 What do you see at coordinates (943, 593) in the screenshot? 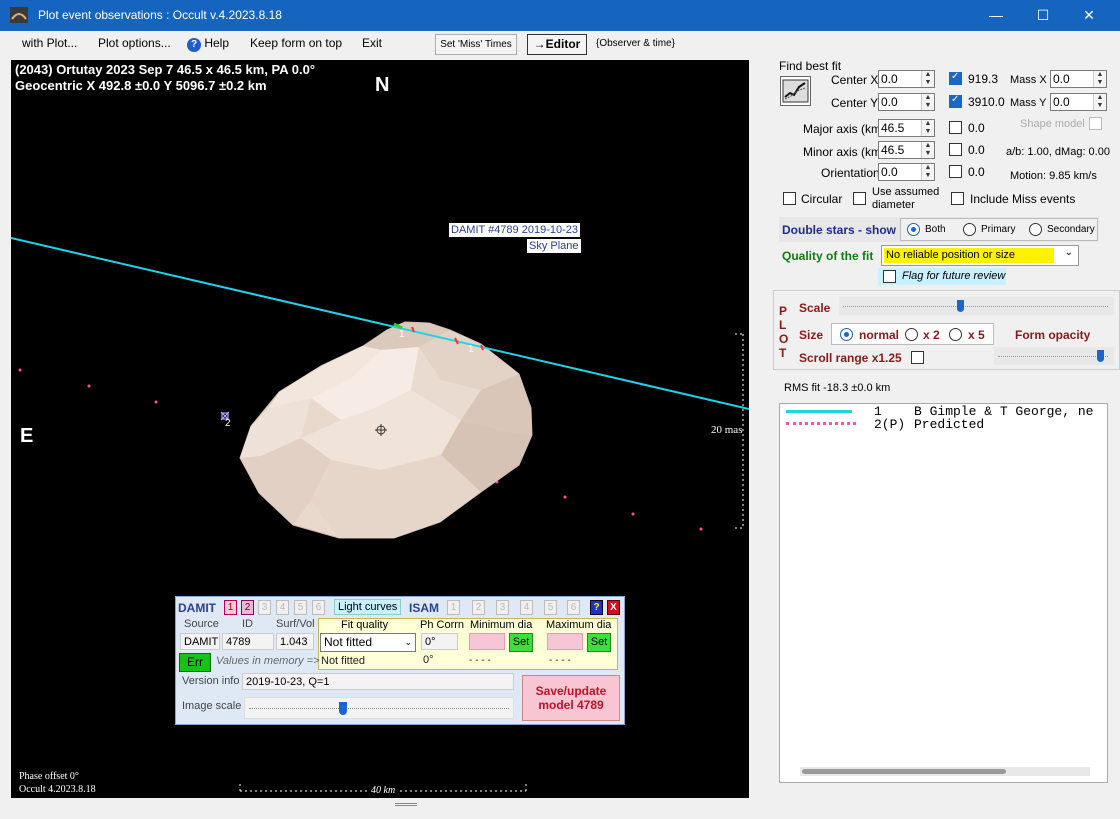
I see `observers-legend: 1 B Gimple & T George, ne 2(P) Predicted` at bounding box center [943, 593].